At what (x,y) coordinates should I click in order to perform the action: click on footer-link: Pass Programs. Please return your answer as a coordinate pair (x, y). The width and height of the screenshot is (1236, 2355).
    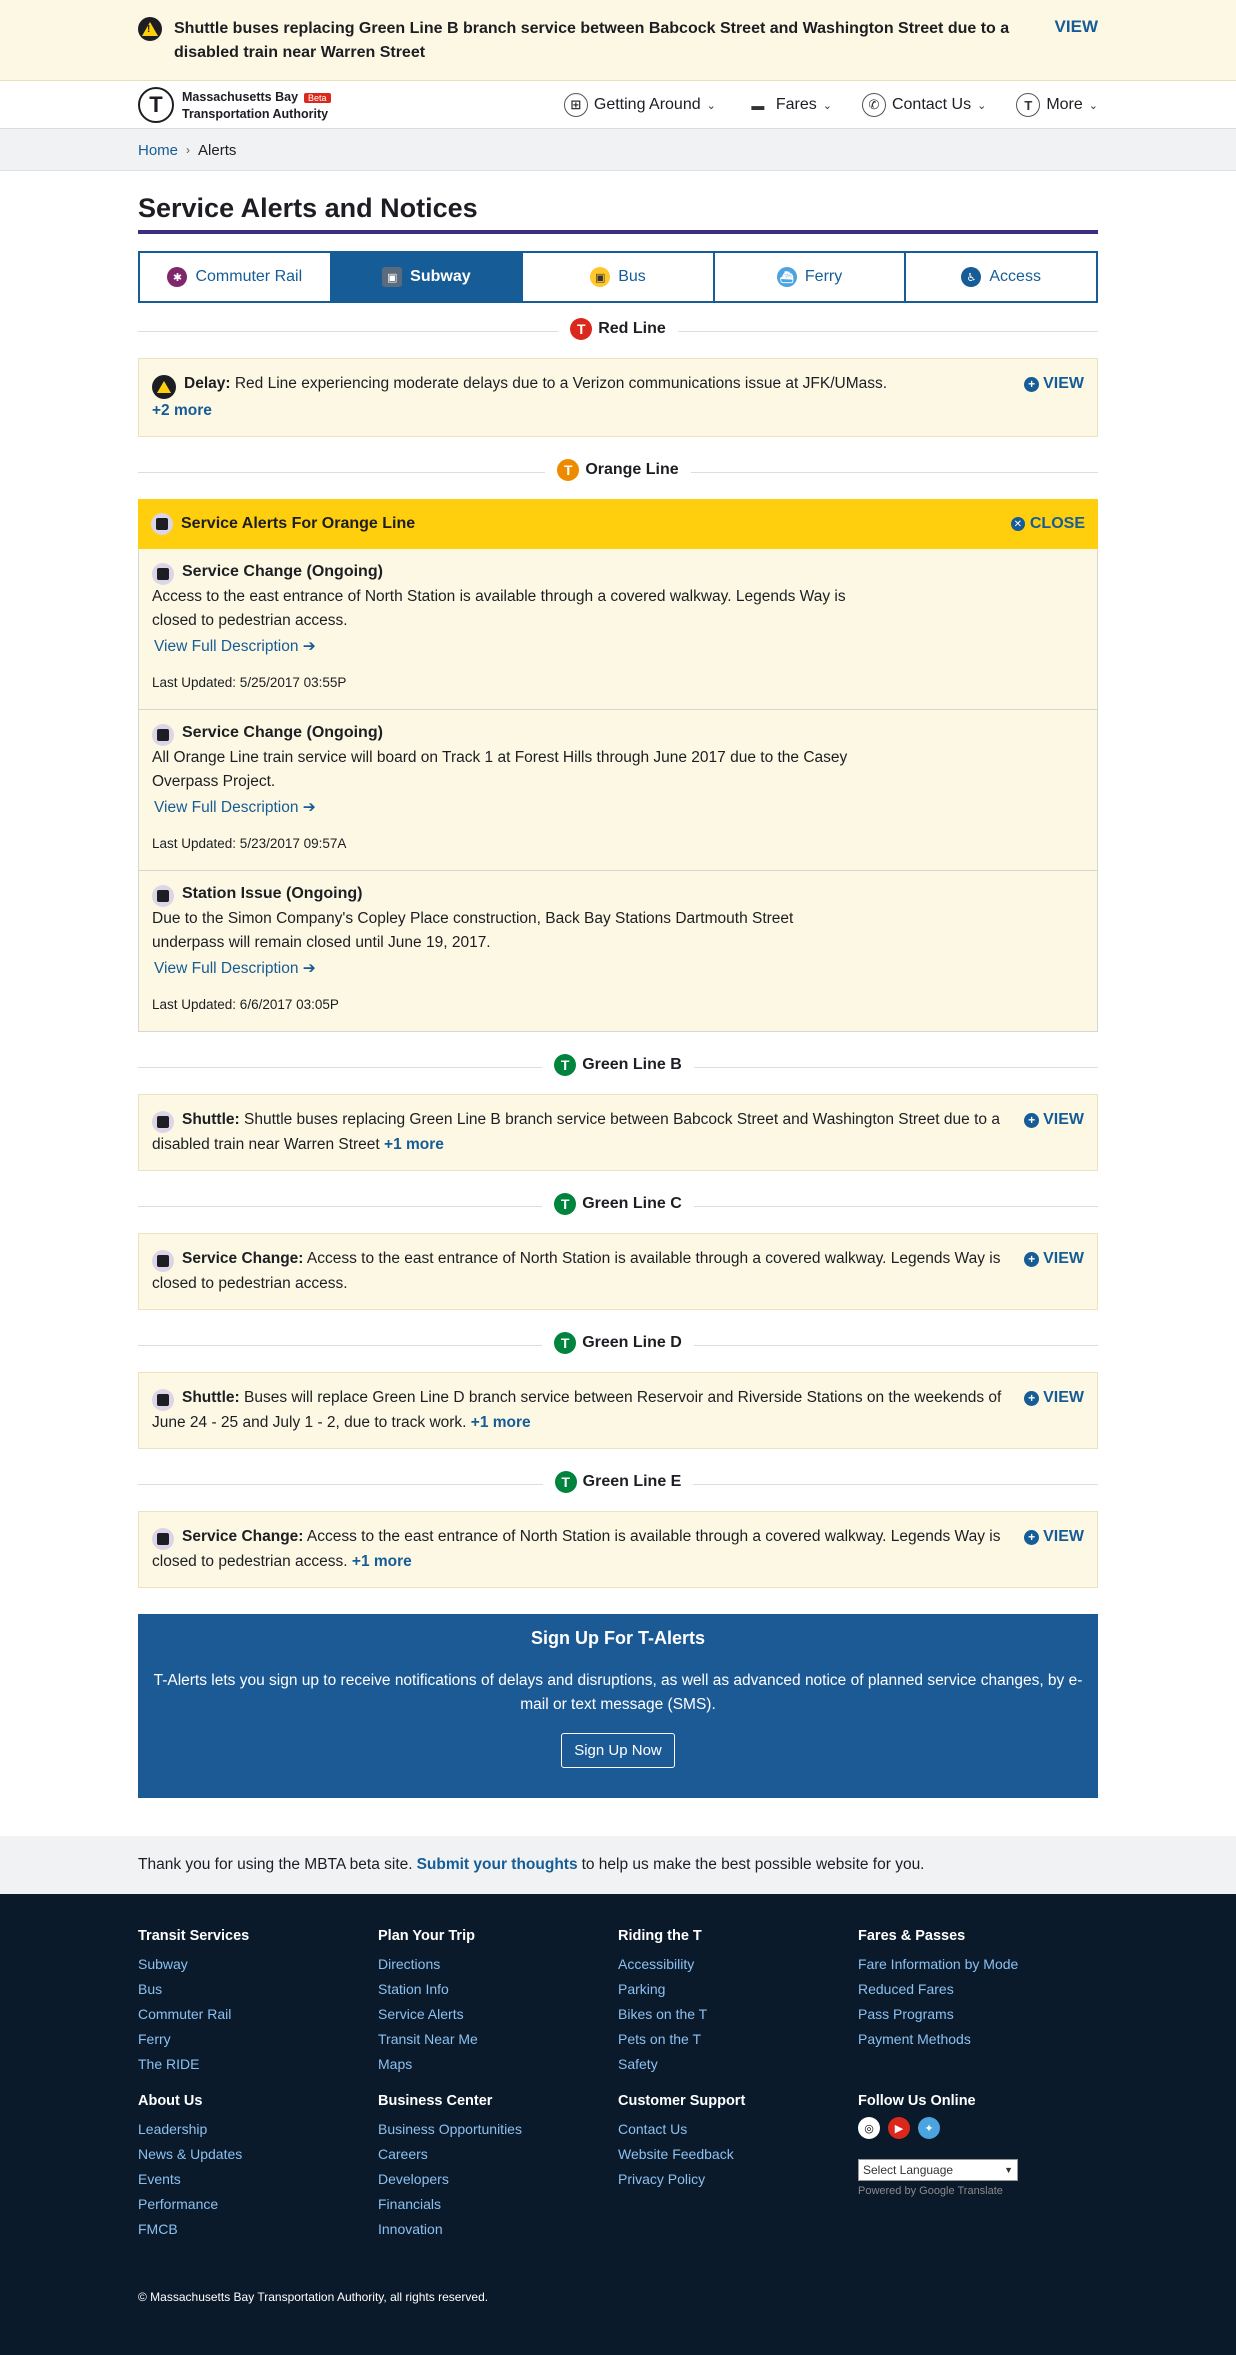
    Looking at the image, I should click on (978, 2014).